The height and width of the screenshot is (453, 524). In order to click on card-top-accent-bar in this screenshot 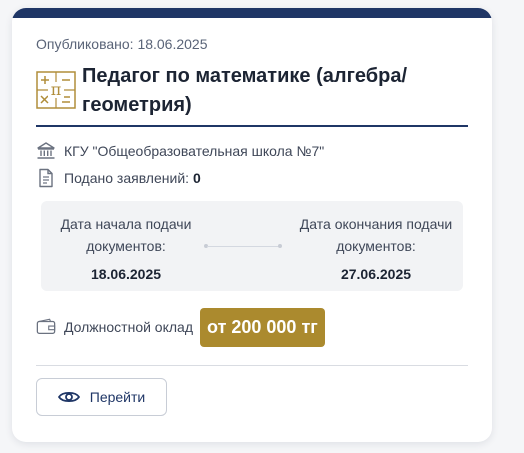, I will do `click(252, 13)`.